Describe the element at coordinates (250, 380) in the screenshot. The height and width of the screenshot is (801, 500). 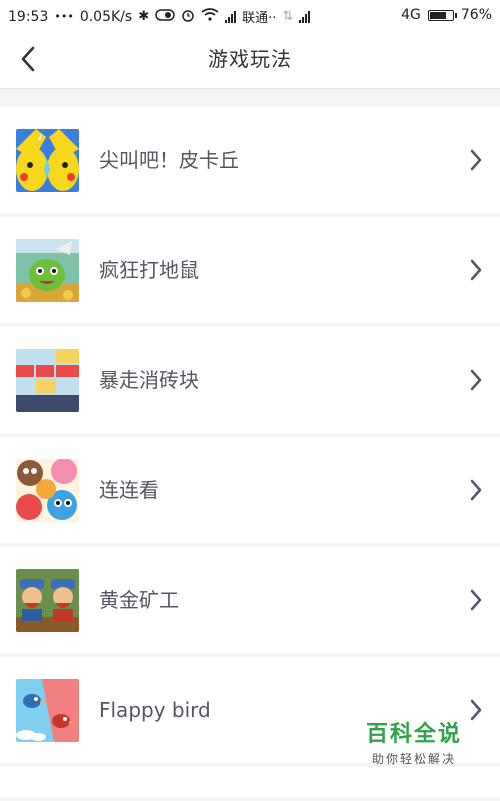
I see `game-item-brick-breaker: 暴走消砖块` at that location.